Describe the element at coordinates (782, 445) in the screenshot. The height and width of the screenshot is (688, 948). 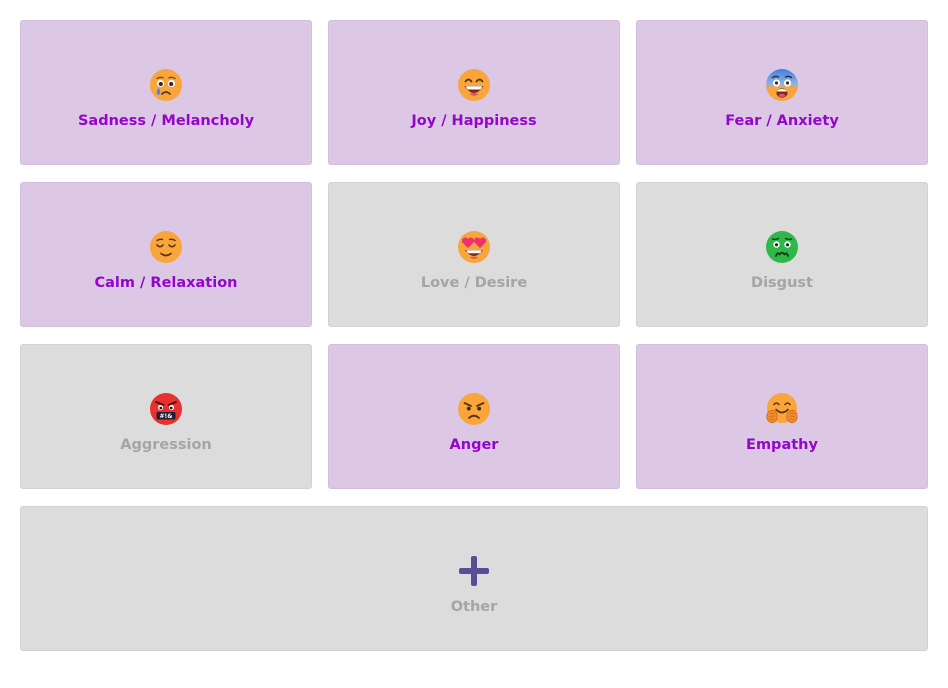
I see `category-label: Empathy` at that location.